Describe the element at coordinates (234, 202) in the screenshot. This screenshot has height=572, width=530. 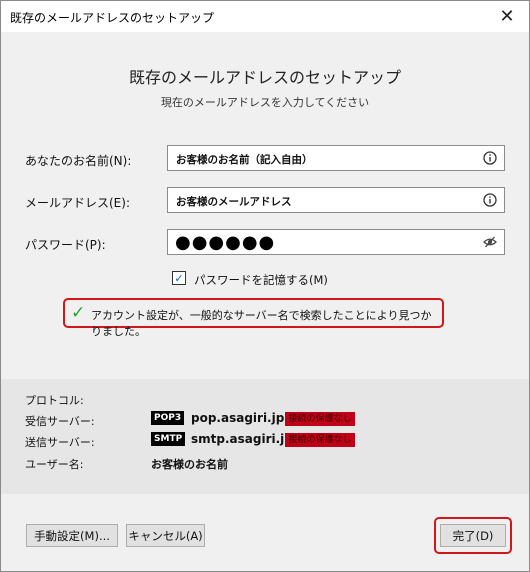
I see `email-value: お客様のメールアドレス` at that location.